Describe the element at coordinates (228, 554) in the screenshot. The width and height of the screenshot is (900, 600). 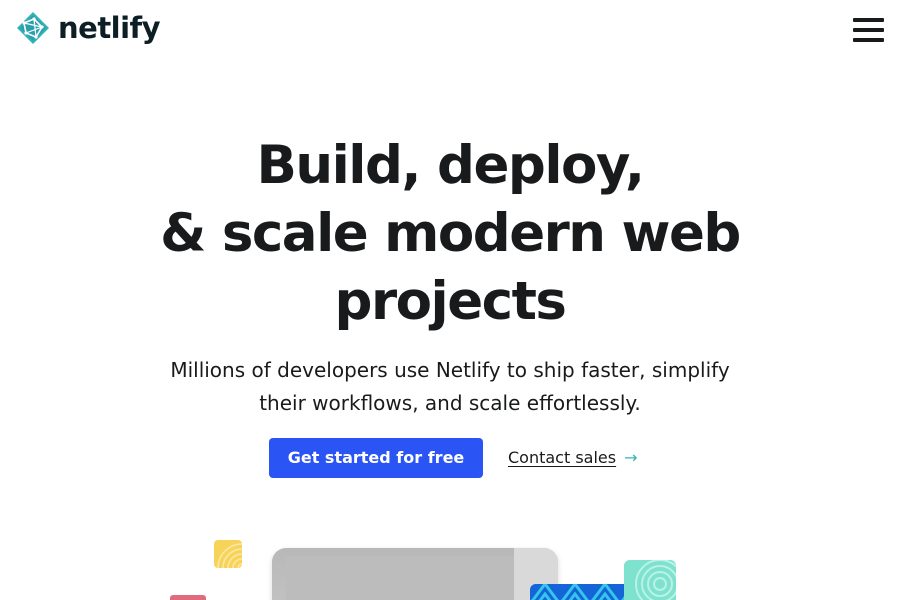
I see `decorative-tile-yellow` at that location.